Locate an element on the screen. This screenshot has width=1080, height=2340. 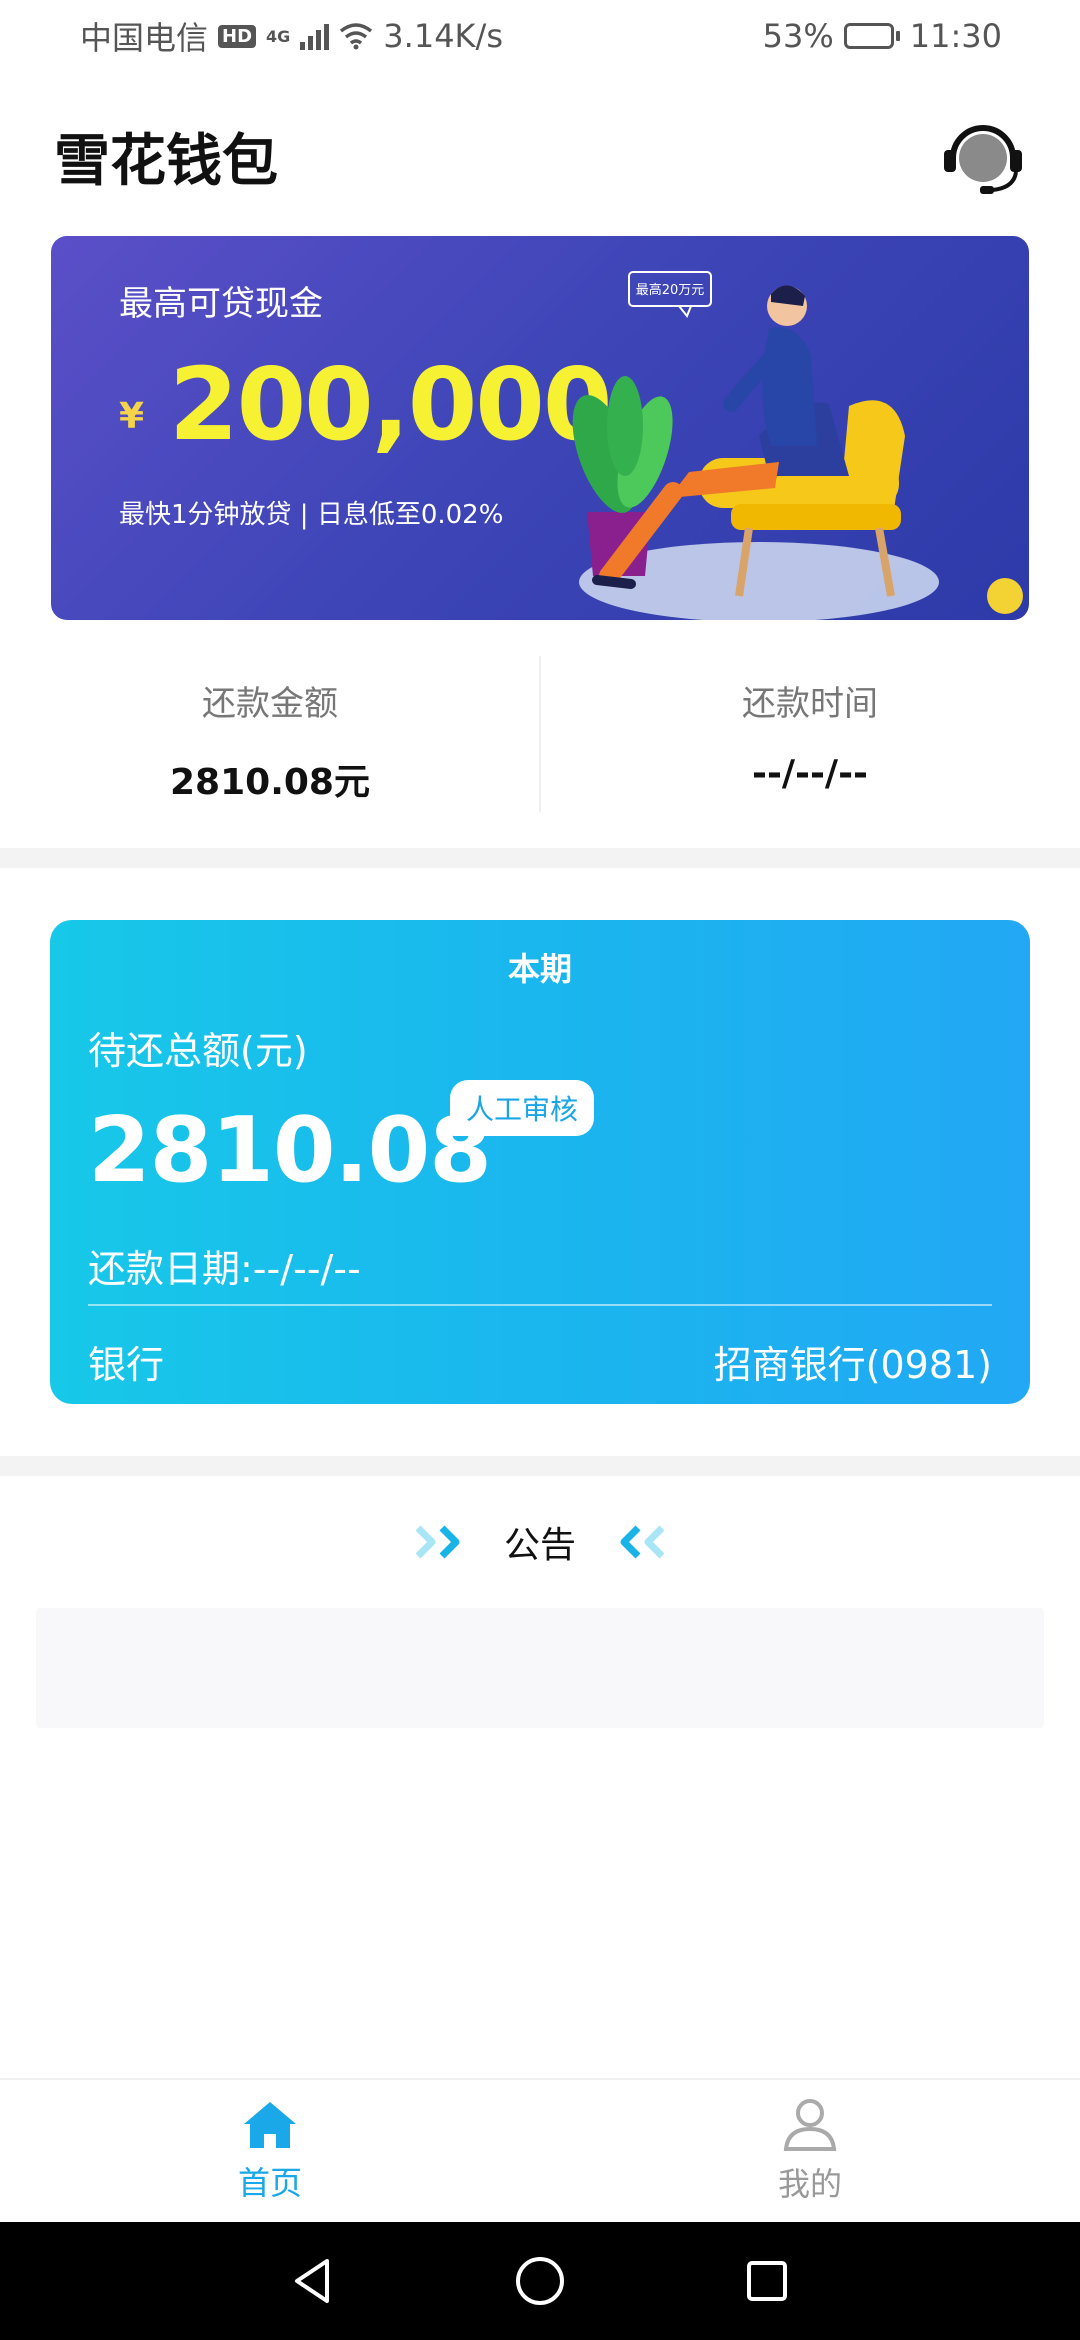
banner-bubble-text: 最高20万元 is located at coordinates (670, 290).